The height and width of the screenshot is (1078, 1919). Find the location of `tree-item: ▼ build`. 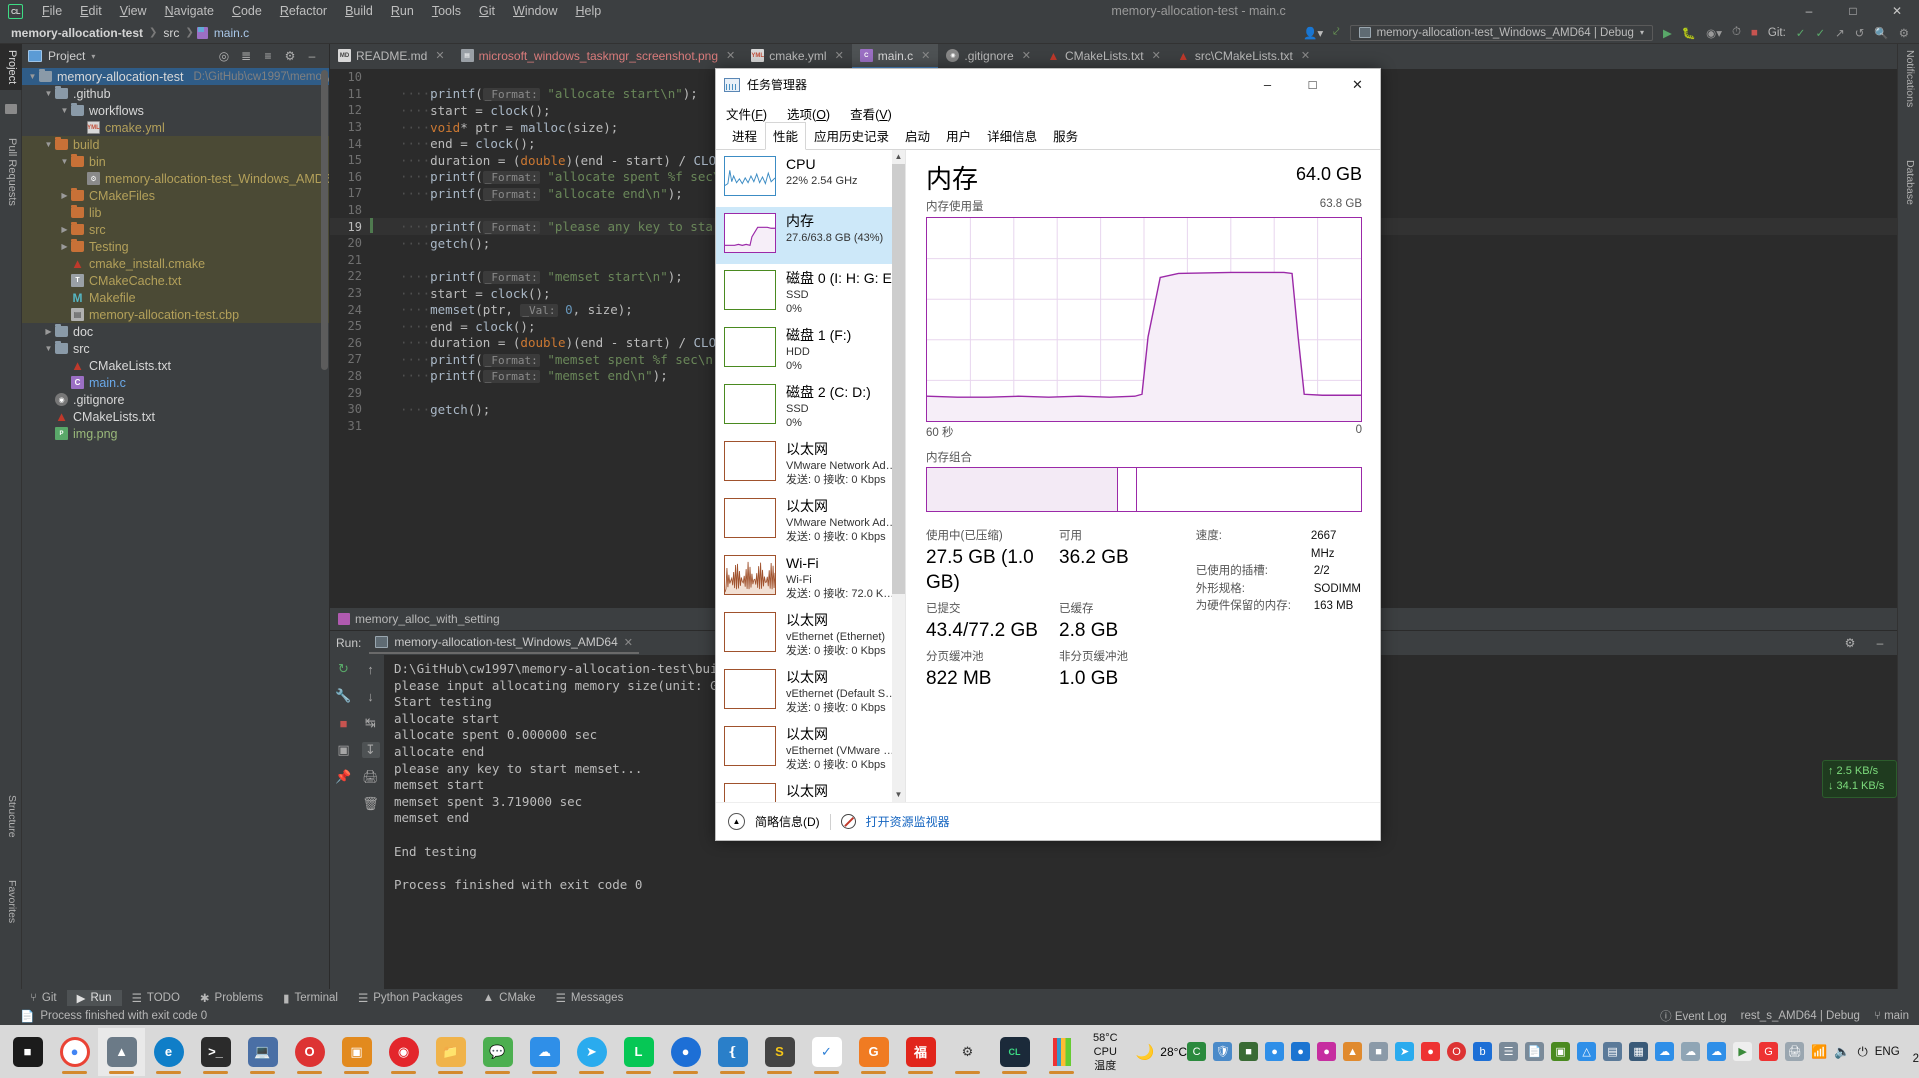

tree-item: ▼ build is located at coordinates (175, 144).